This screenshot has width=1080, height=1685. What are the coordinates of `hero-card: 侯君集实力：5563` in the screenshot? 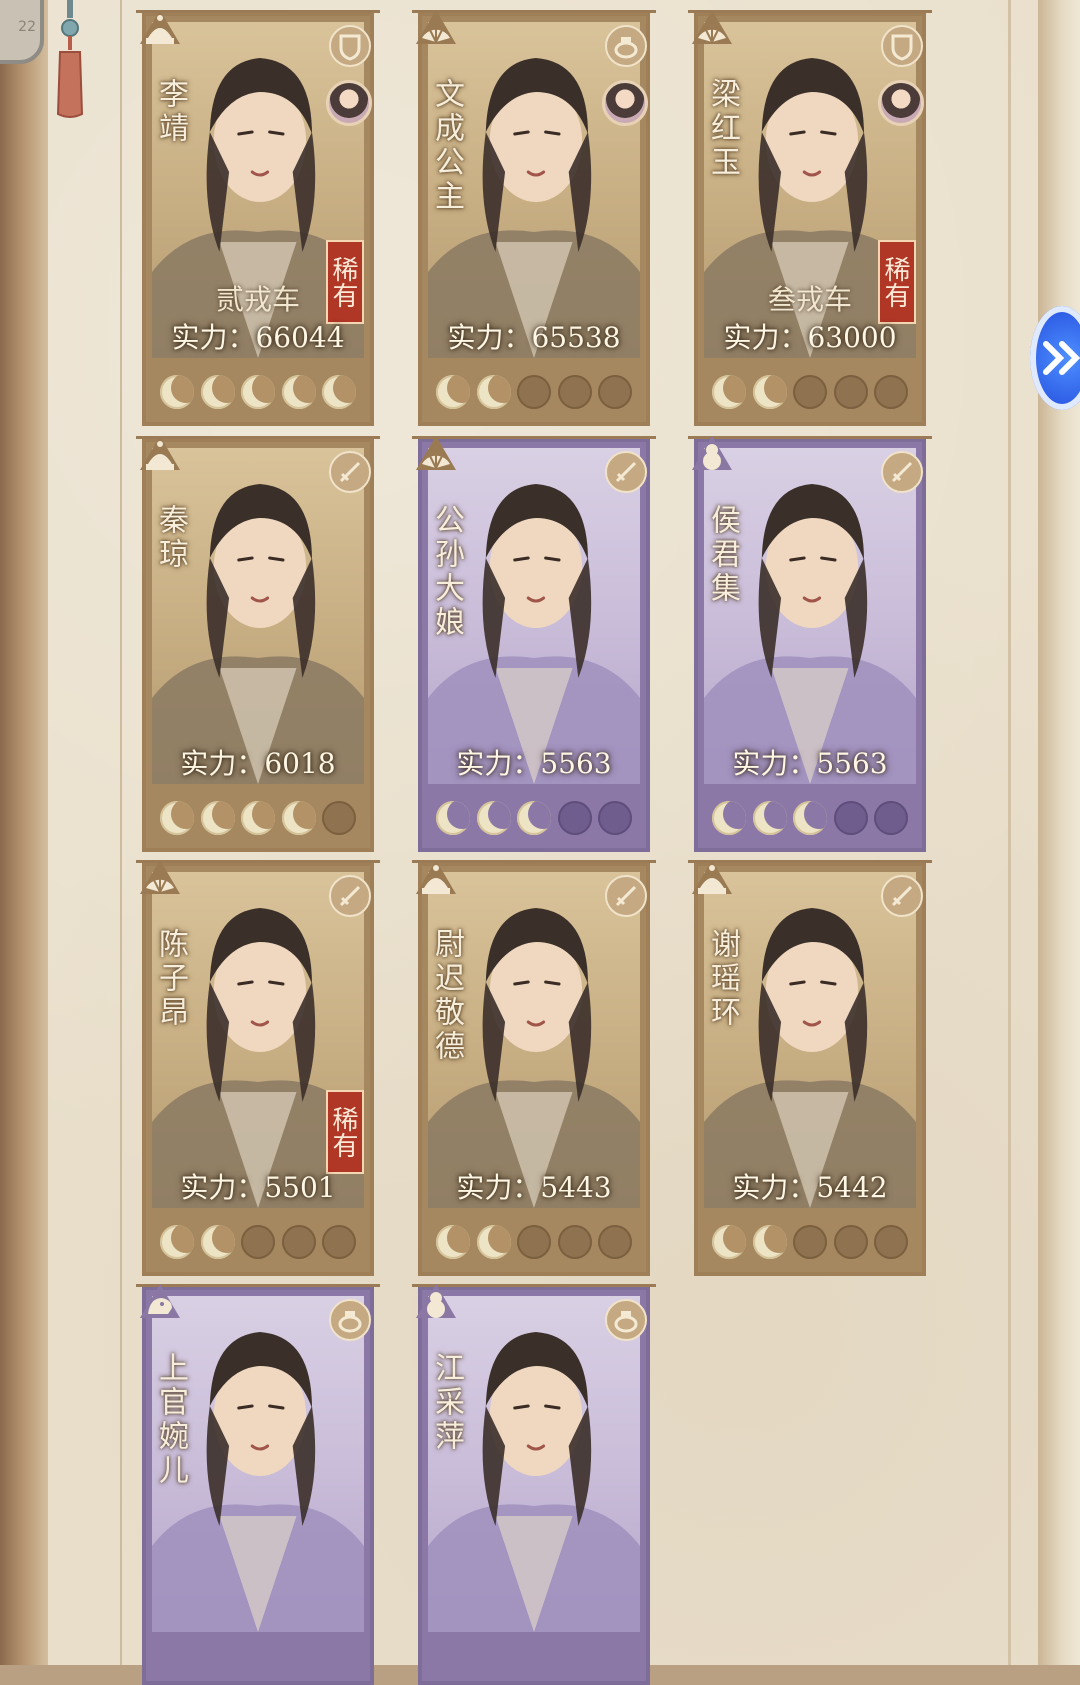 It's located at (810, 644).